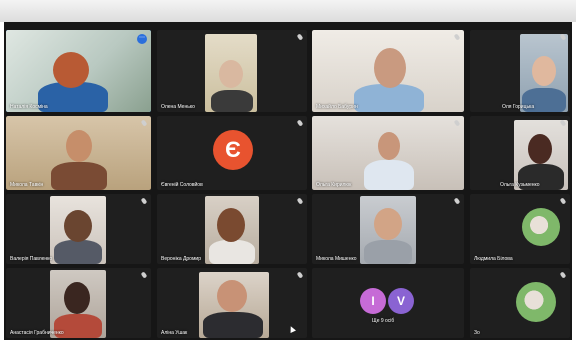  What do you see at coordinates (520, 153) in the screenshot?
I see `participant-tile: Ольга Кузьменко` at bounding box center [520, 153].